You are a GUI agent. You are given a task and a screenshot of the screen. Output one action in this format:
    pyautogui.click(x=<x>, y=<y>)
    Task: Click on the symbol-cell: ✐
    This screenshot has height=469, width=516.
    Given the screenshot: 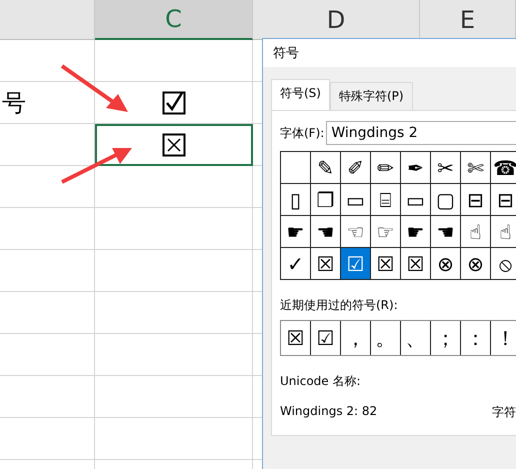 What is the action you would take?
    pyautogui.click(x=356, y=168)
    